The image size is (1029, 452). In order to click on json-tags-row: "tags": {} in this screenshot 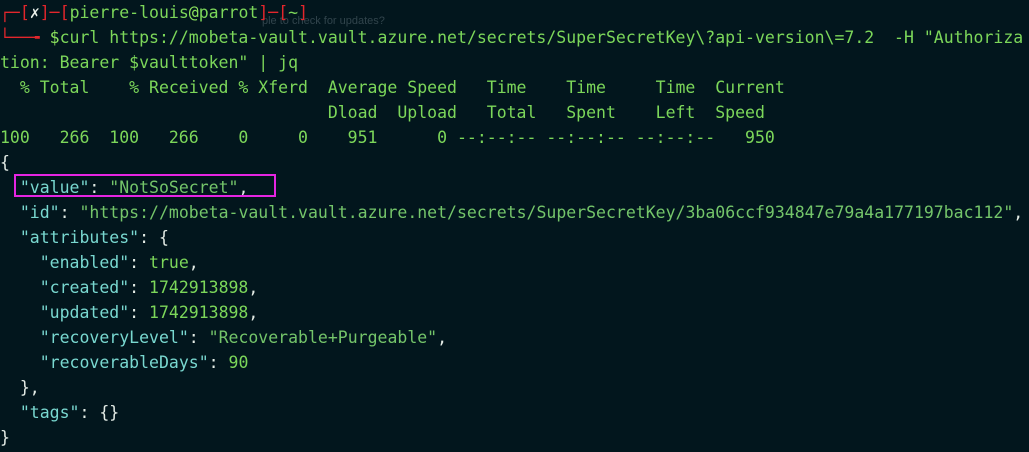, I will do `click(69, 412)`.